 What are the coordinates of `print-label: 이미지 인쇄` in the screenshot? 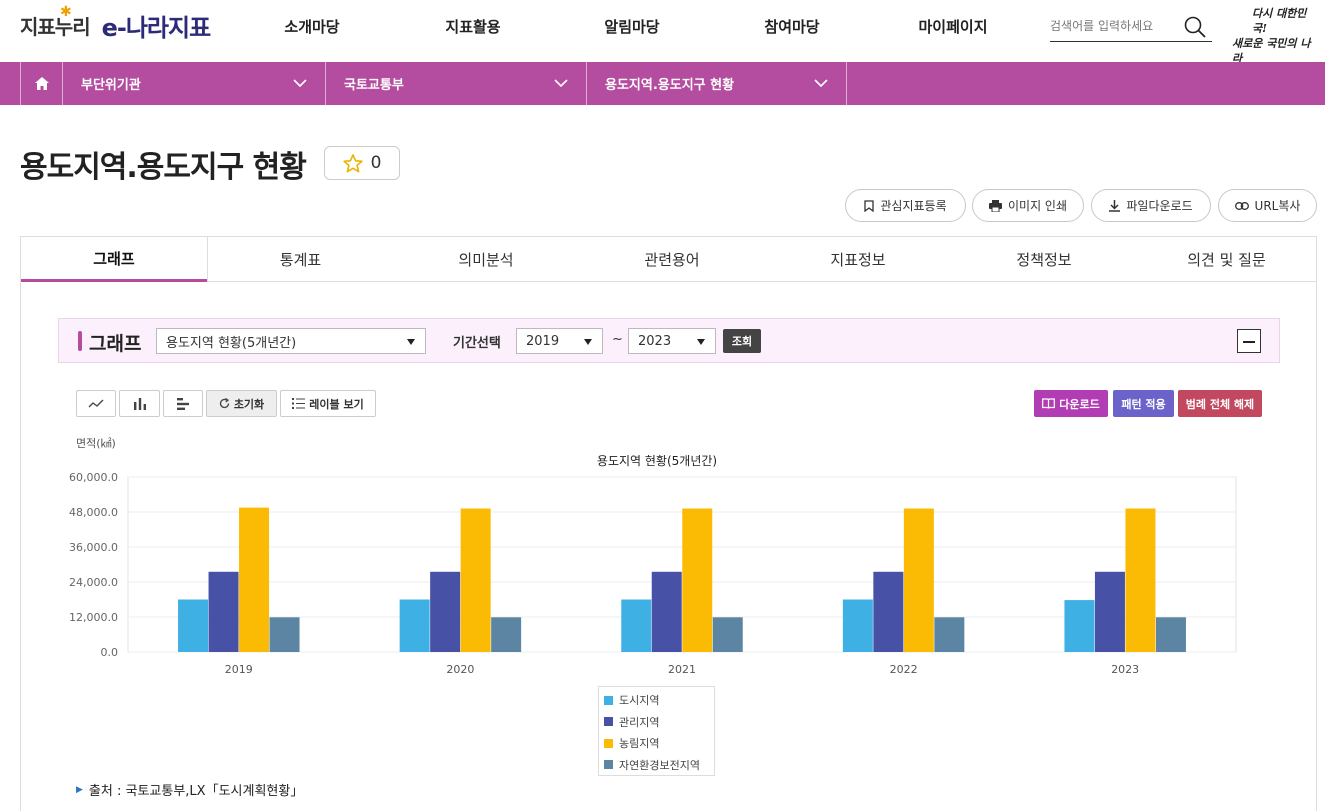 It's located at (1037, 206).